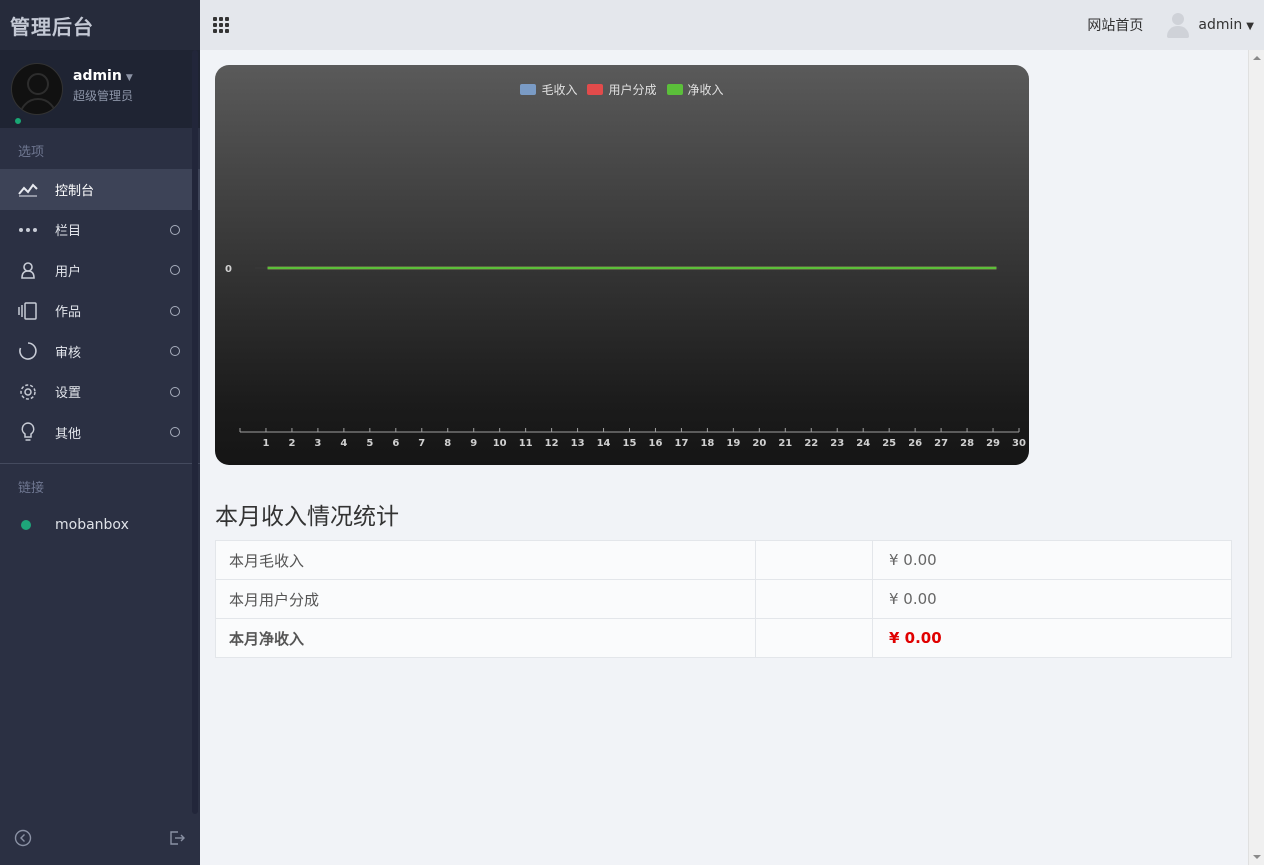  Describe the element at coordinates (92, 524) in the screenshot. I see `sidebar-link-label: mobanbox` at that location.